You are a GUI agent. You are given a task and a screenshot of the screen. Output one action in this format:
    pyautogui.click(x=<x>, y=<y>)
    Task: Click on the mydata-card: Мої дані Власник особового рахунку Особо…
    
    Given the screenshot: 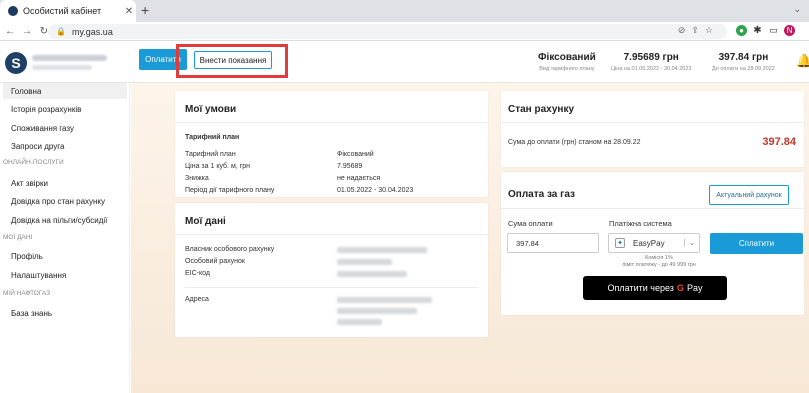 What is the action you would take?
    pyautogui.click(x=331, y=270)
    